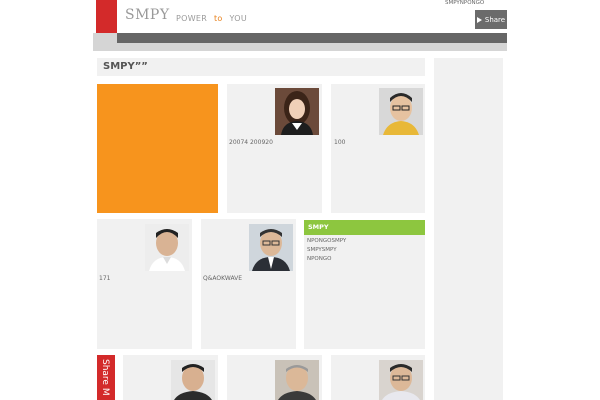  Describe the element at coordinates (326, 241) in the screenshot. I see `links-panel-item: NPONGOSMPY` at that location.